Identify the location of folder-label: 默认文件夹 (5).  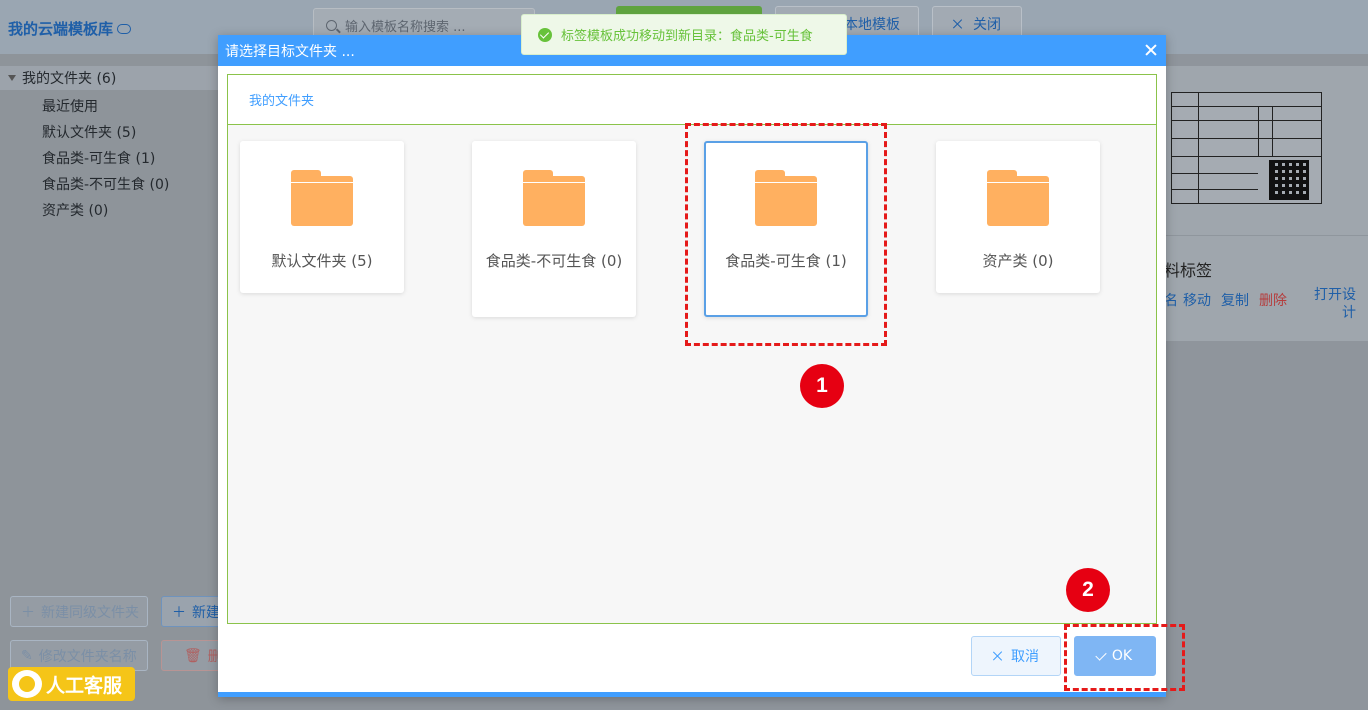
(322, 261).